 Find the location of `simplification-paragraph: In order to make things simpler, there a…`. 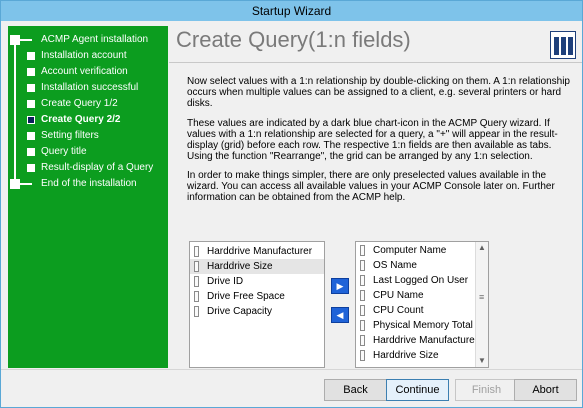

simplification-paragraph: In order to make things simpler, there a… is located at coordinates (371, 186).